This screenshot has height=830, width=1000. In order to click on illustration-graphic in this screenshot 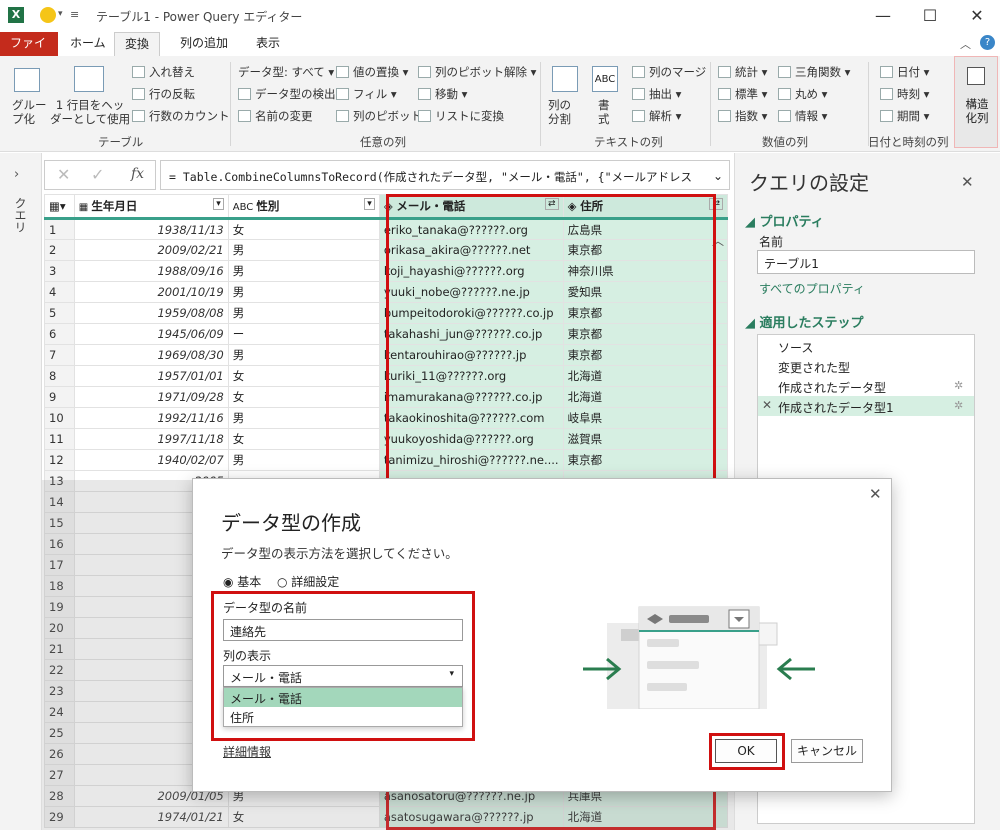, I will do `click(699, 658)`.